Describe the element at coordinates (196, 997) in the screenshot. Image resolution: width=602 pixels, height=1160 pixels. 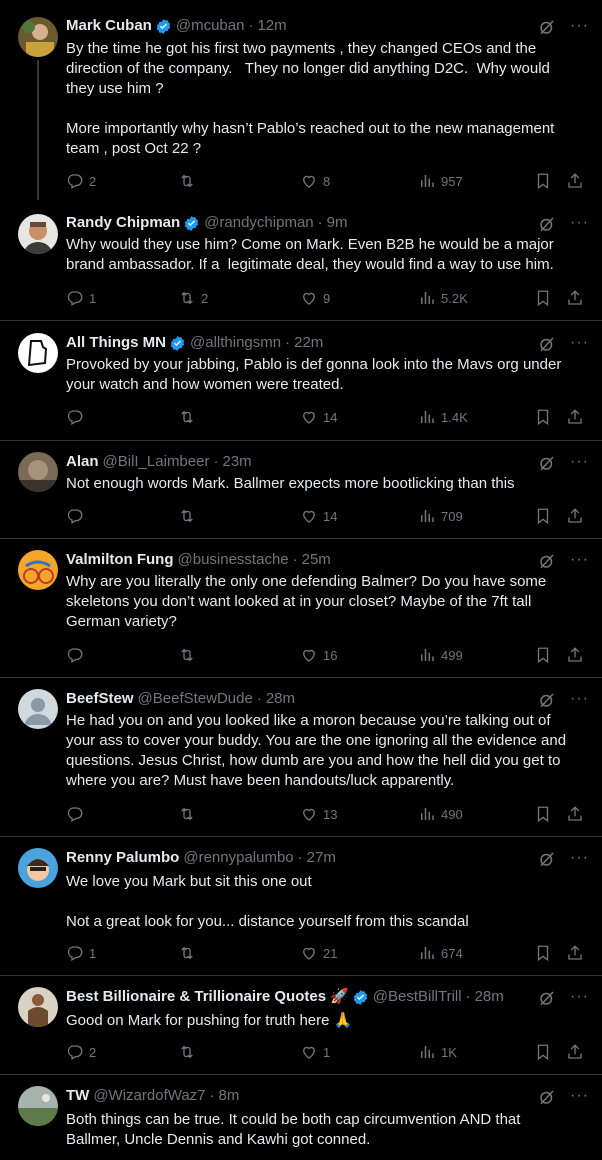
I see `author-name: Best Billionaire & Trillionaire Quotes` at that location.